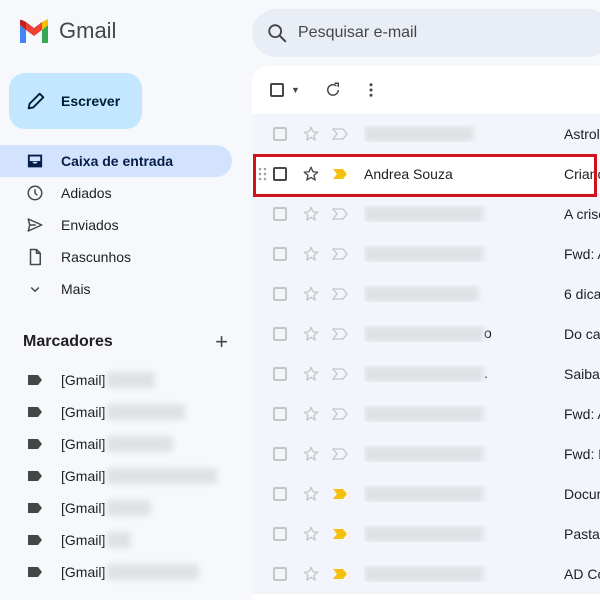 This screenshot has height=600, width=600. What do you see at coordinates (35, 257) in the screenshot?
I see `draft-icon` at bounding box center [35, 257].